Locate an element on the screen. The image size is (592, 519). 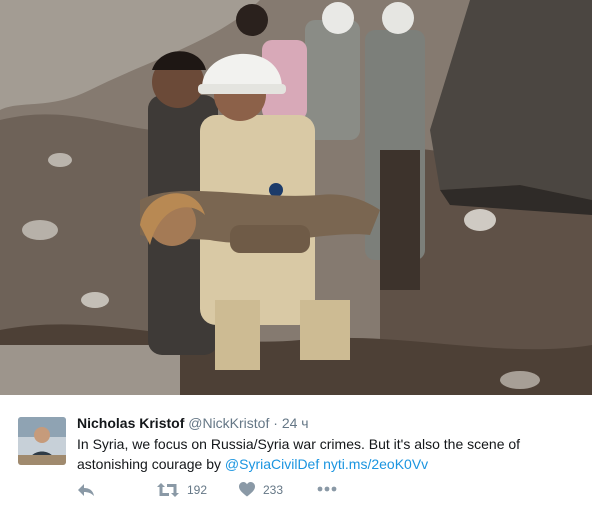
reply-icon is located at coordinates (86, 490).